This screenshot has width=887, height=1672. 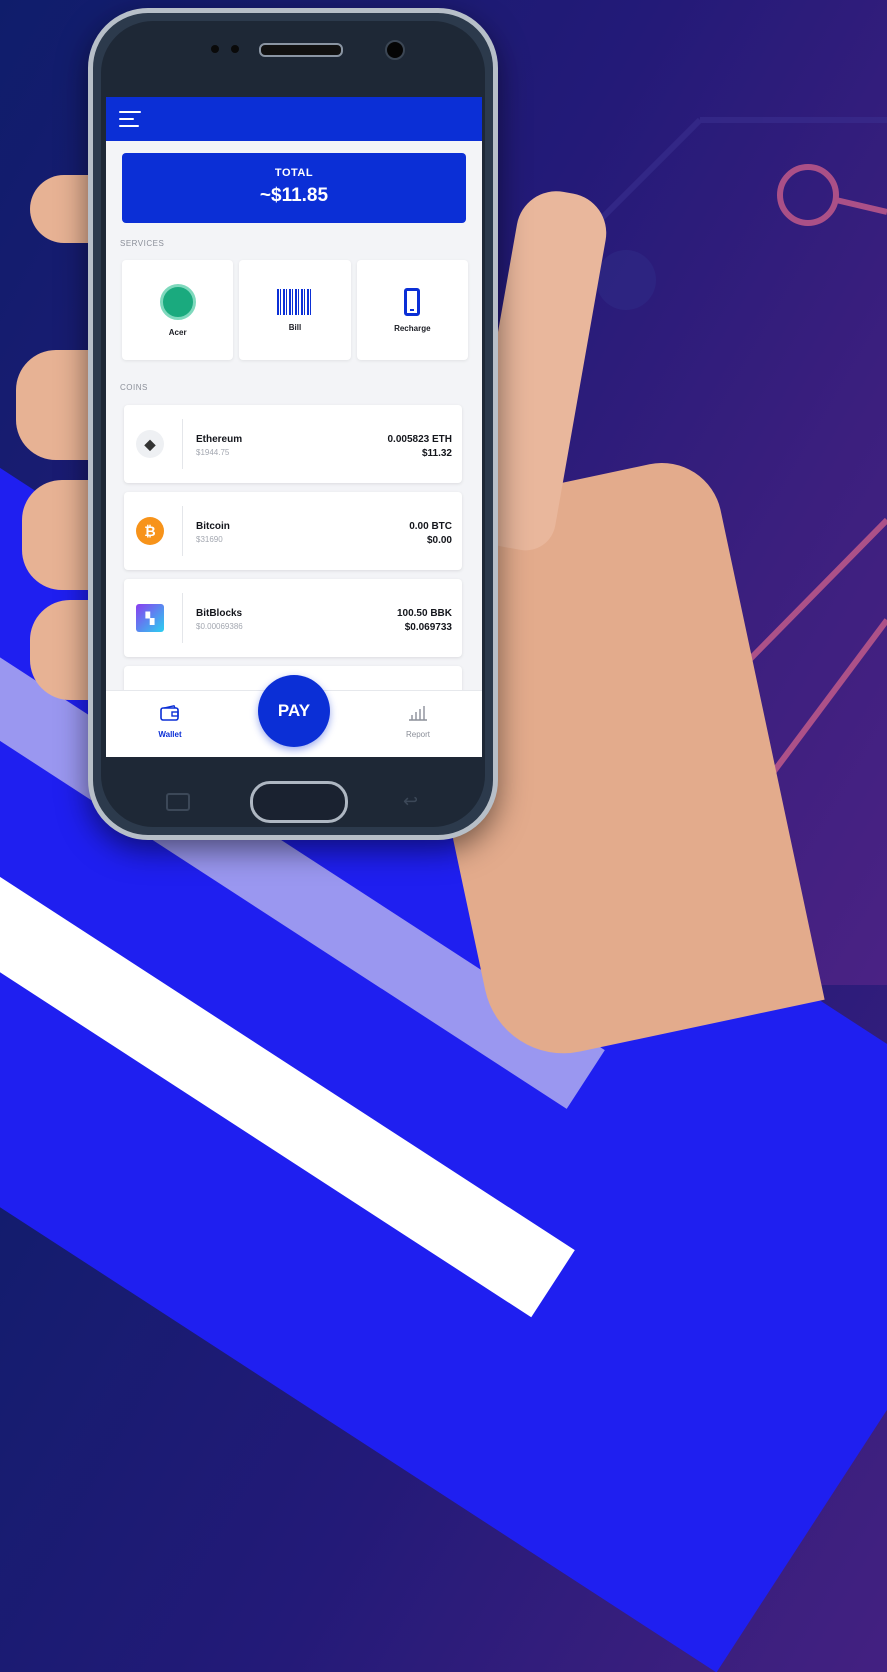 I want to click on recent-apps-key, so click(x=178, y=802).